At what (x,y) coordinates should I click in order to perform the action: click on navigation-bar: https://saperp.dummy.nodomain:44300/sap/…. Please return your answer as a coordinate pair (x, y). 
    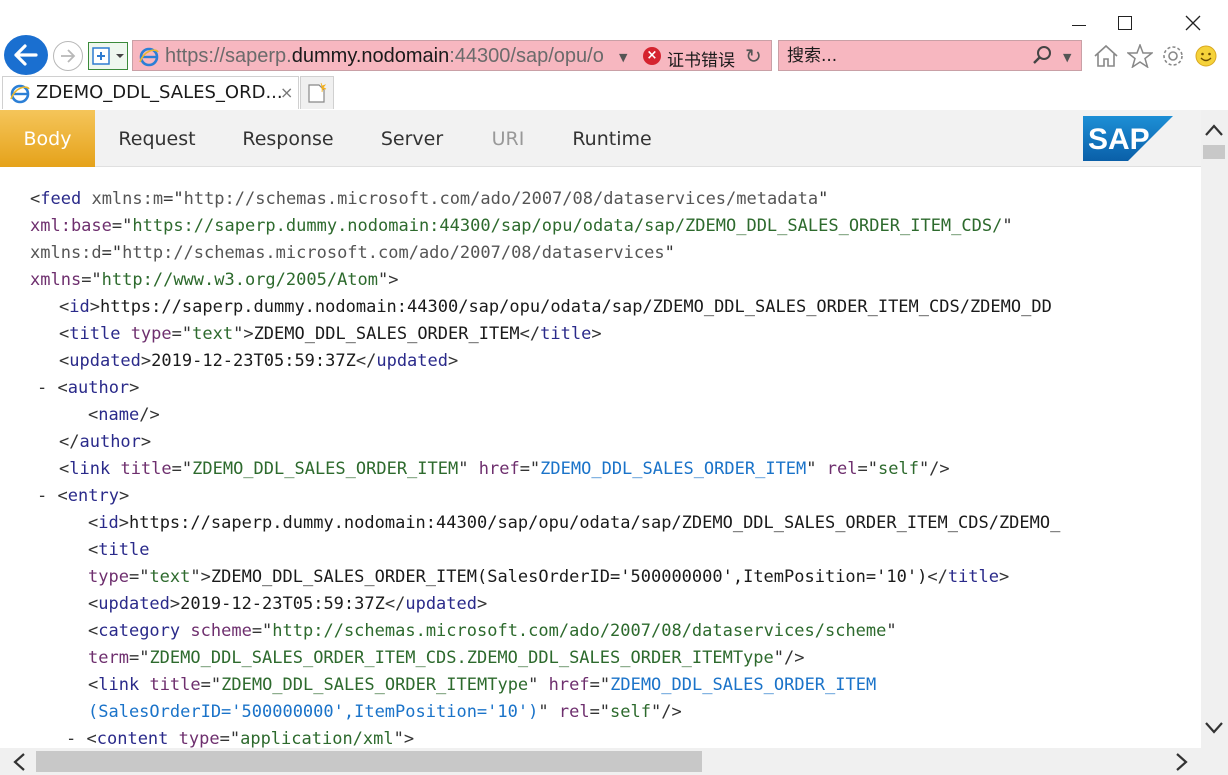
    Looking at the image, I should click on (614, 55).